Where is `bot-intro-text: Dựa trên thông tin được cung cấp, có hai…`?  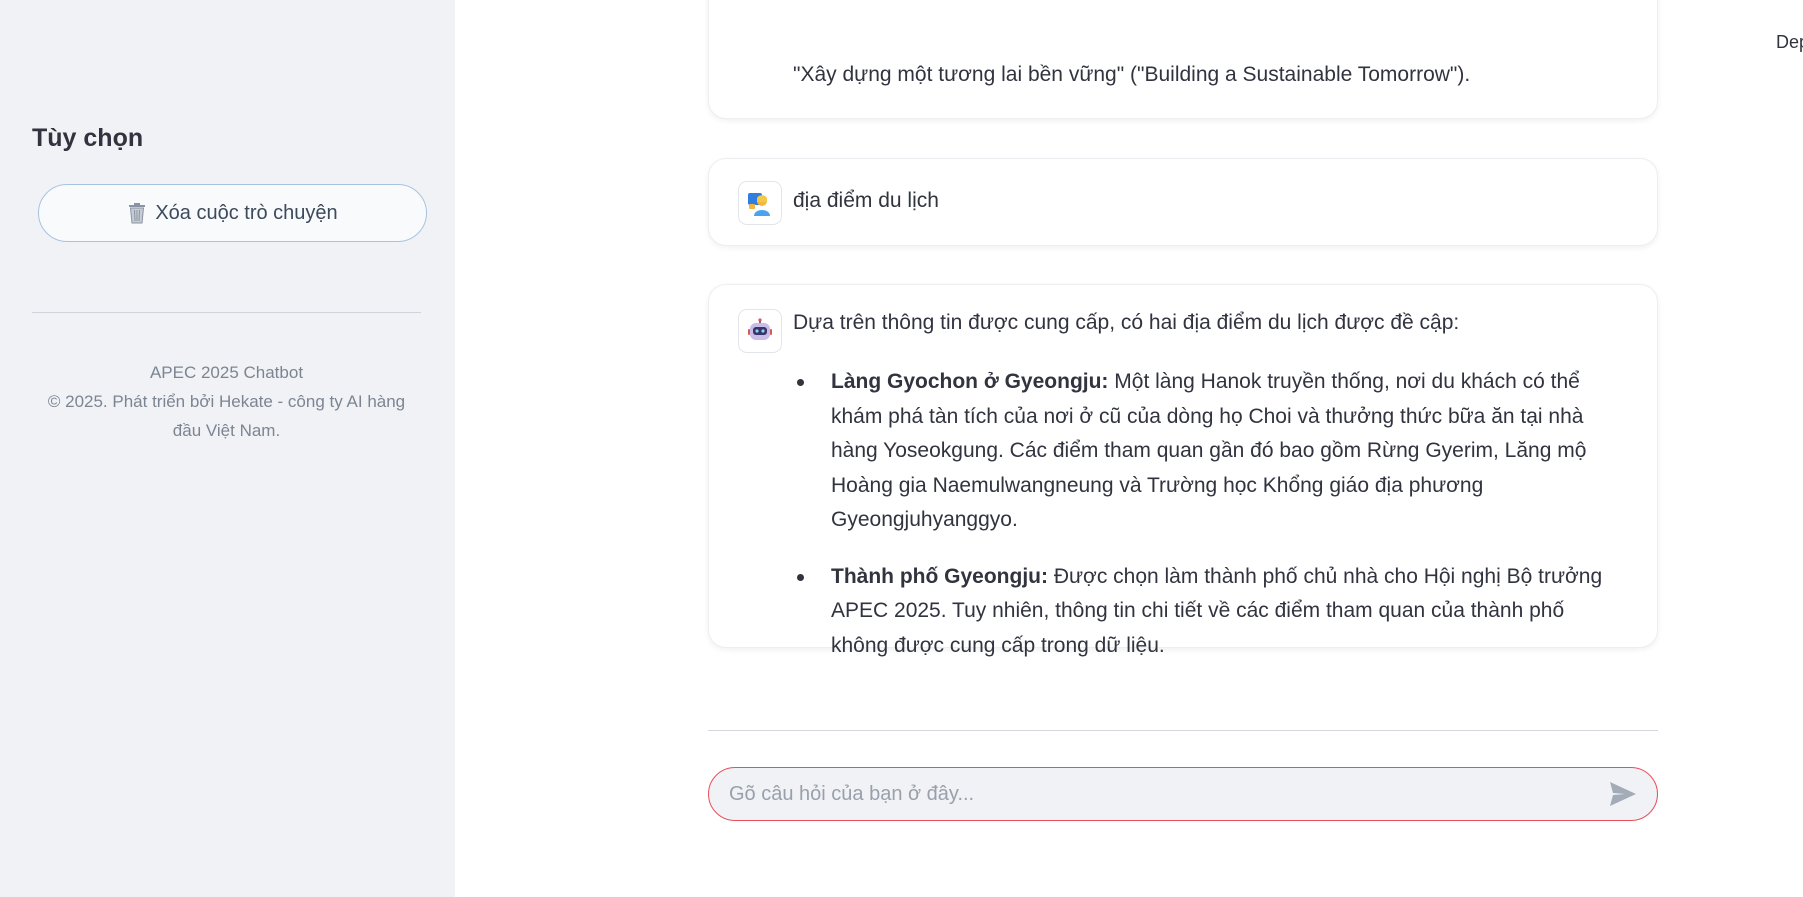 bot-intro-text: Dựa trên thông tin được cung cấp, có hai… is located at coordinates (1126, 322).